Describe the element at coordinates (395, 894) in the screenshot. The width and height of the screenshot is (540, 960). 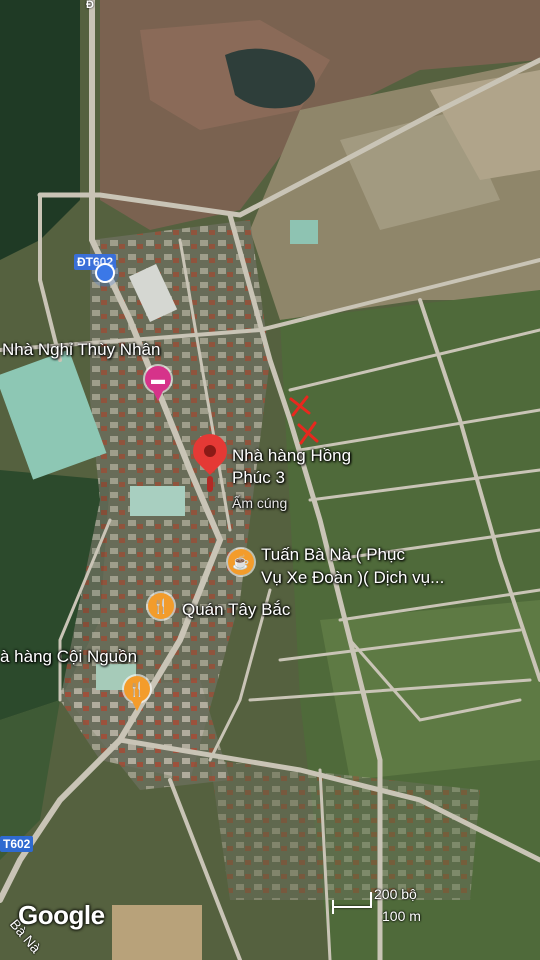
I see `scale-feet: 200 bộ` at that location.